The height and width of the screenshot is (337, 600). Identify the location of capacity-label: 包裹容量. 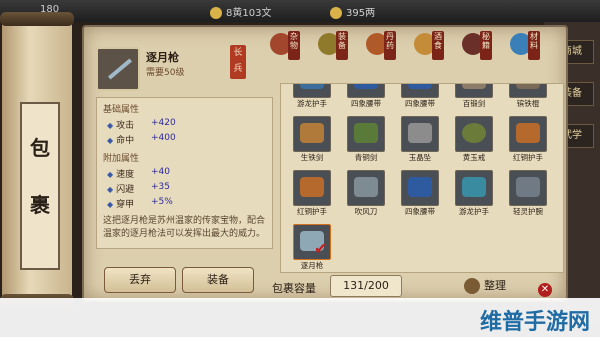
(294, 288).